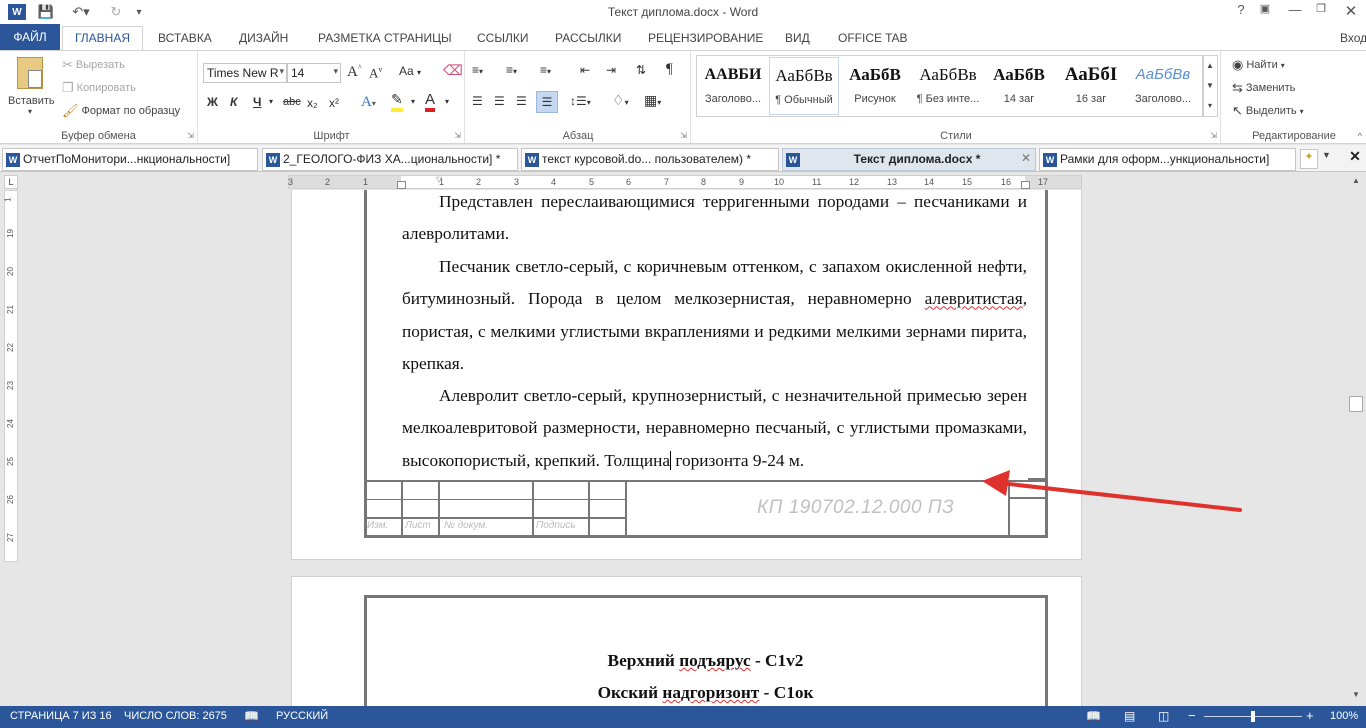 The image size is (1366, 728). Describe the element at coordinates (1163, 716) in the screenshot. I see `web-layout-icon: ◫` at that location.